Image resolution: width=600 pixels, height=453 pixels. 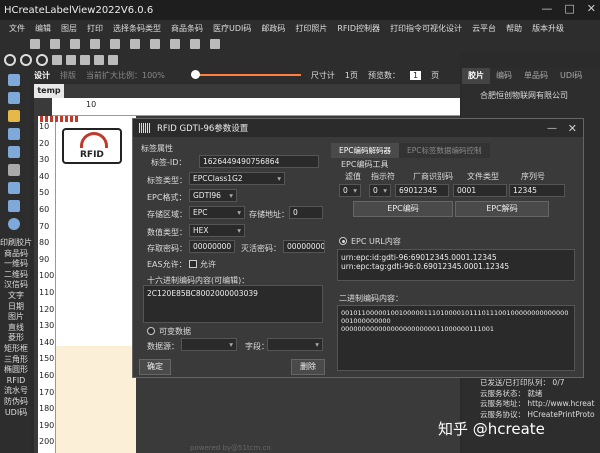 I want to click on delete-button: 删除, so click(x=308, y=367).